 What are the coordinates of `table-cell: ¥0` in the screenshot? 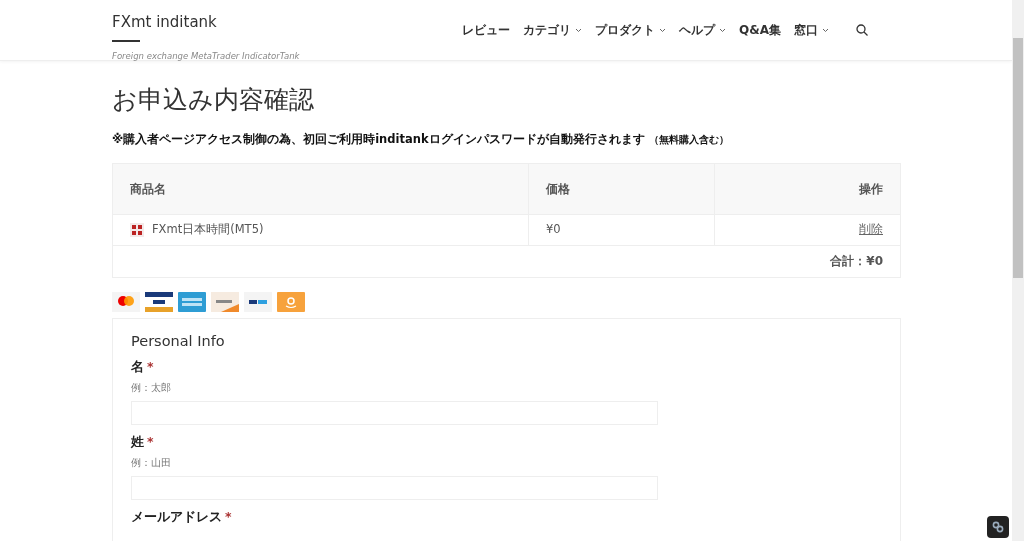 It's located at (622, 229).